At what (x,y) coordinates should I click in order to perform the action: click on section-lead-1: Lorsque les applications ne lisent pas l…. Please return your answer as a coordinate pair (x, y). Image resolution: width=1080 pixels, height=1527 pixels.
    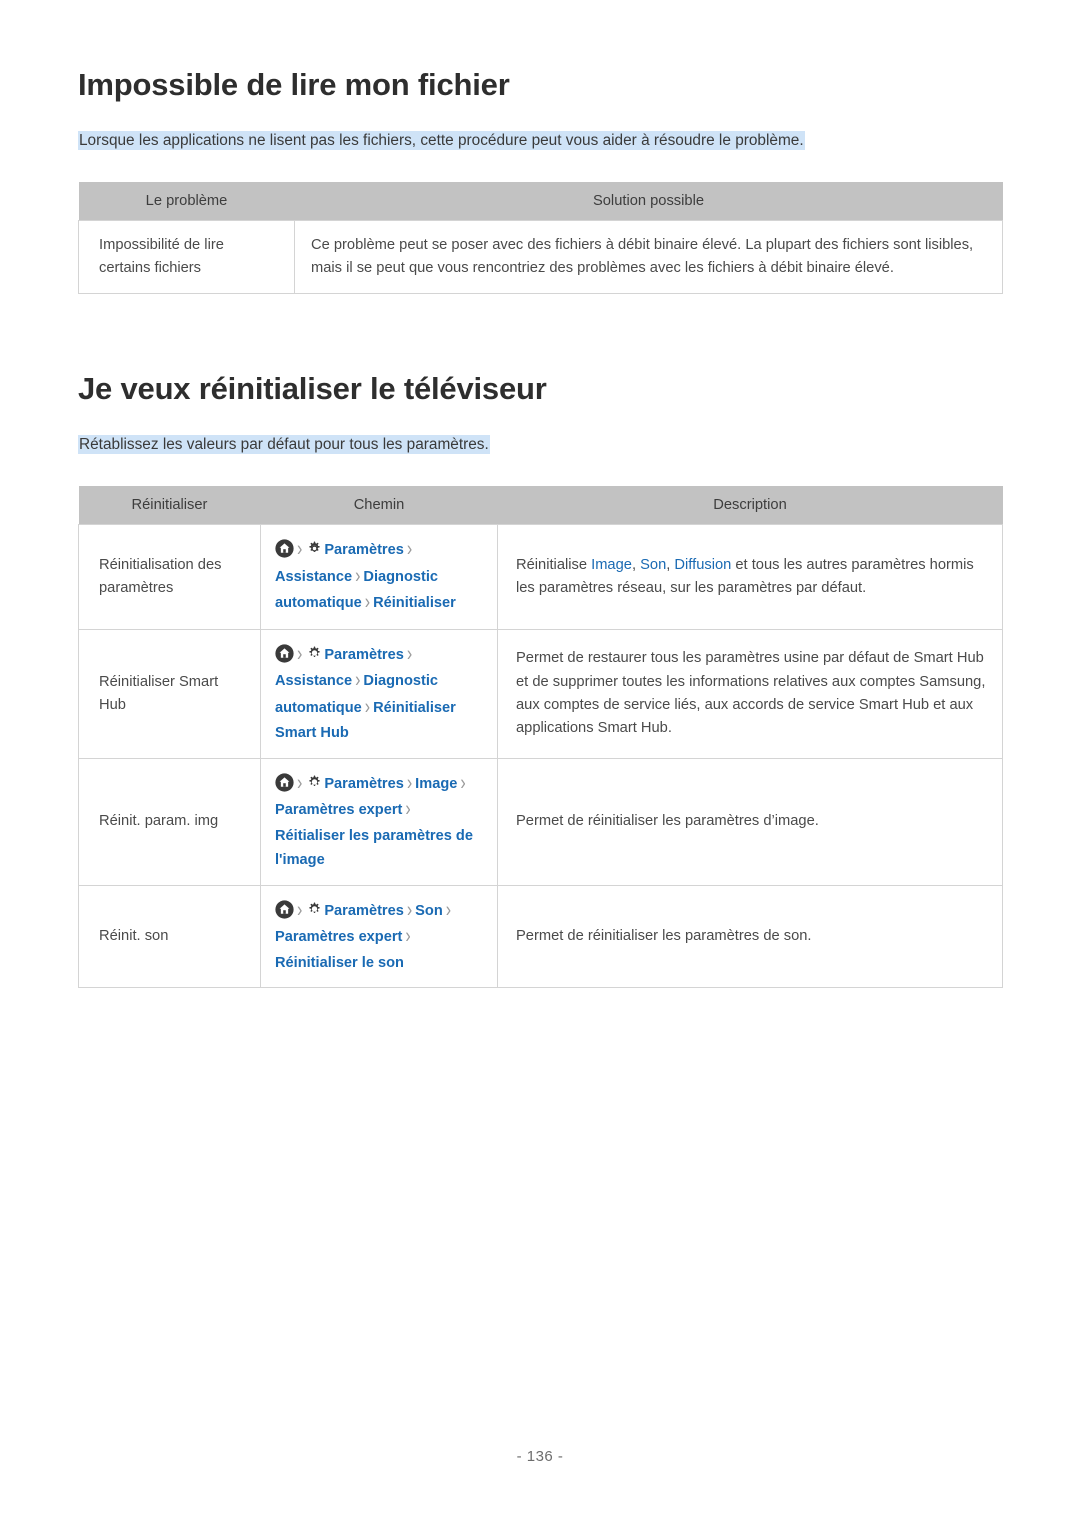
    Looking at the image, I should click on (441, 140).